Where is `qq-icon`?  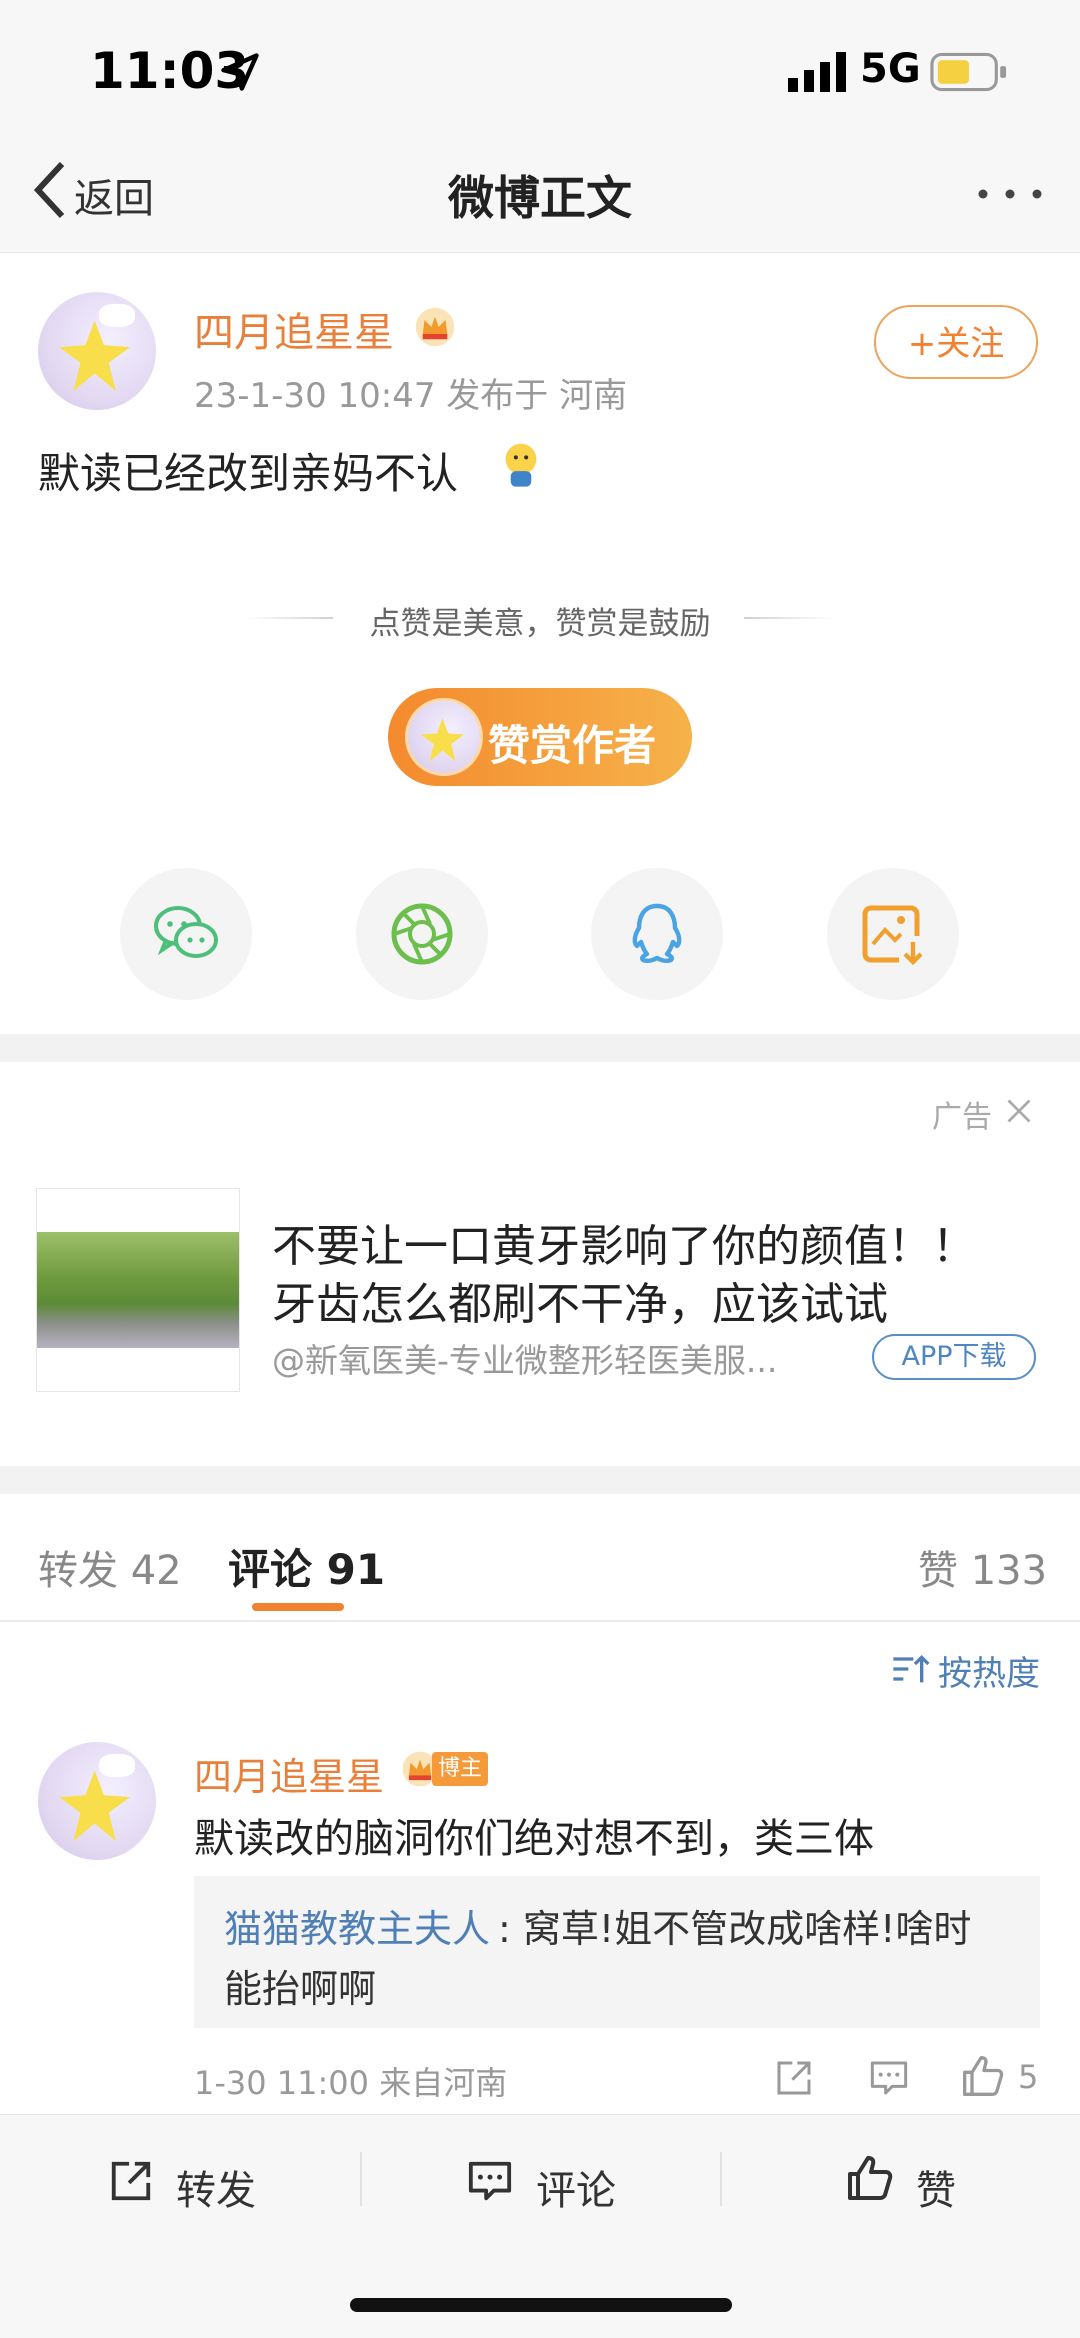 qq-icon is located at coordinates (657, 933).